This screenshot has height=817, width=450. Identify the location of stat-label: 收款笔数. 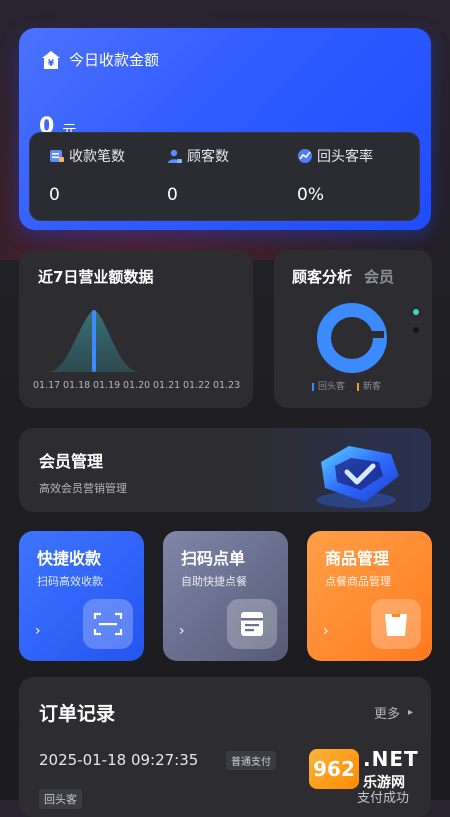
(97, 157).